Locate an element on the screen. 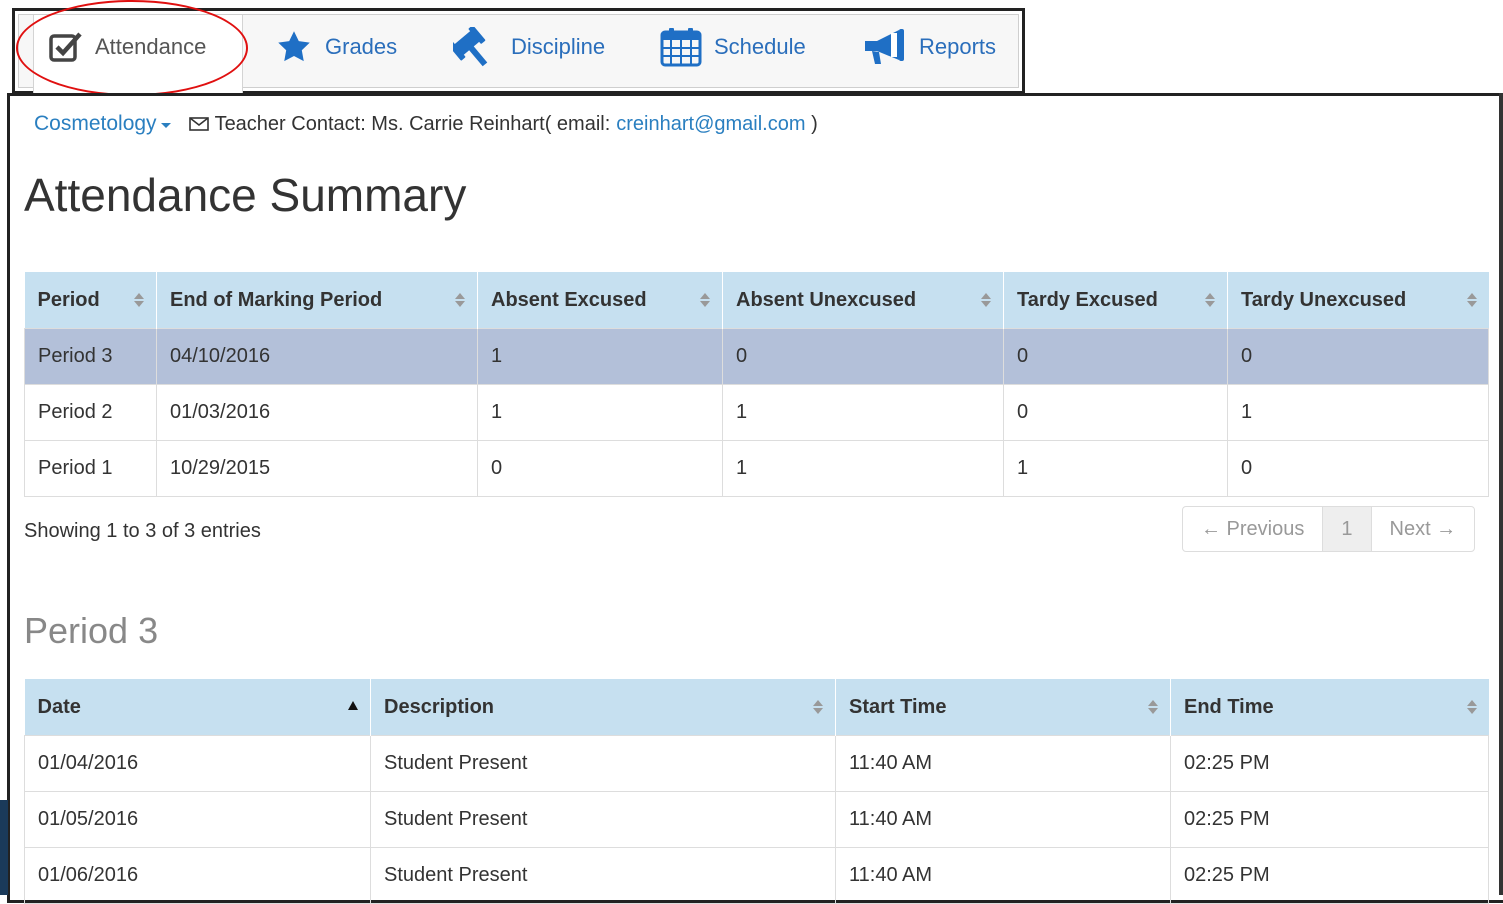  header-label: Absent Unexcused is located at coordinates (826, 299).